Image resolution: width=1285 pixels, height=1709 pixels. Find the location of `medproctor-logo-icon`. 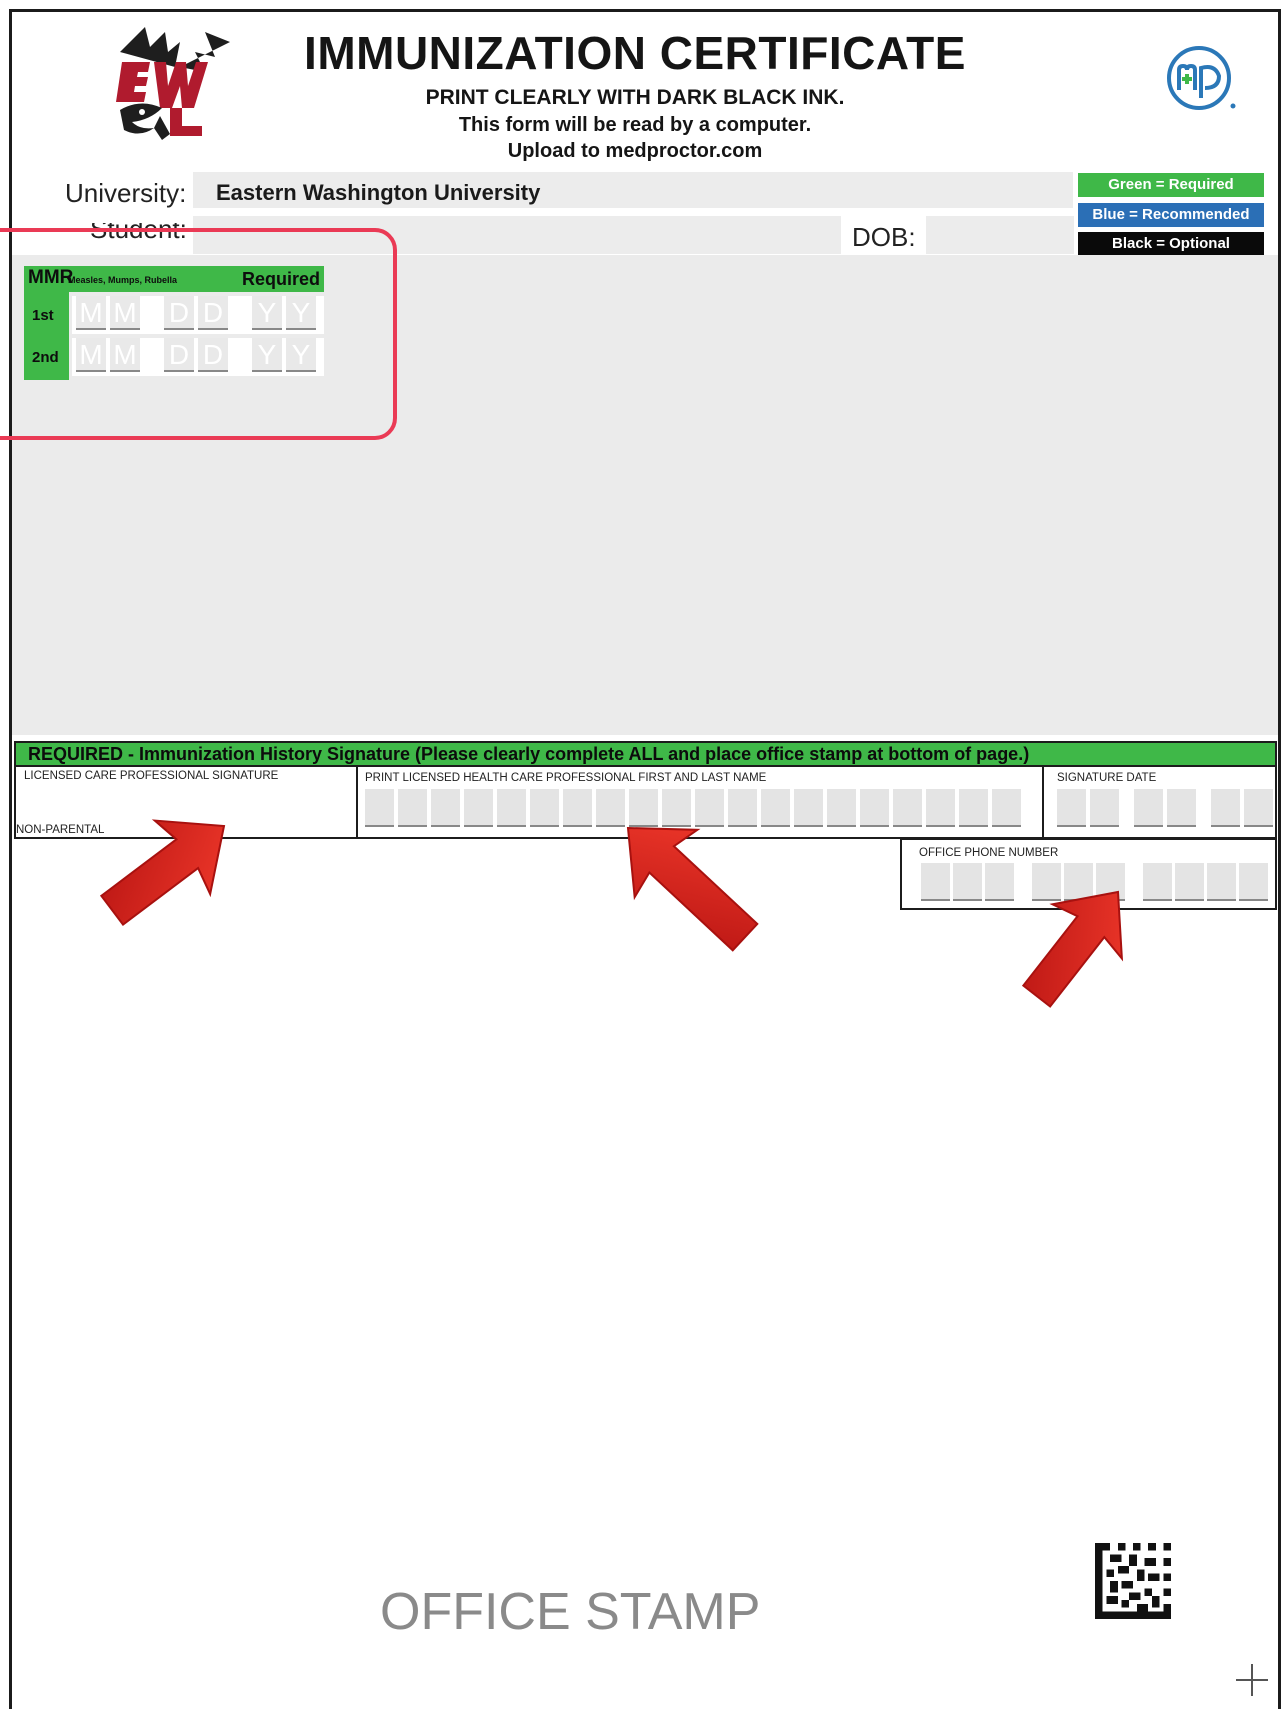

medproctor-logo-icon is located at coordinates (1201, 78).